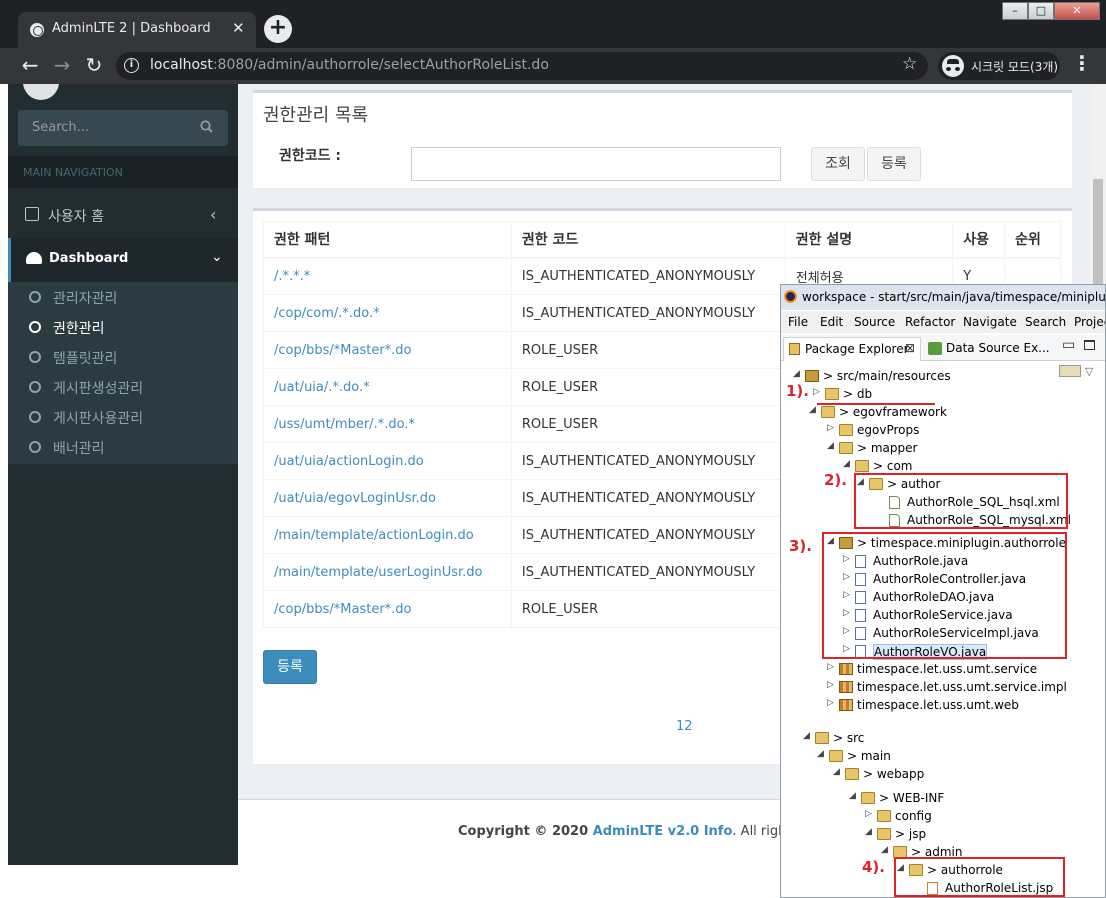  I want to click on footer-brand-link: AdminLTE v2.0 Info, so click(663, 831).